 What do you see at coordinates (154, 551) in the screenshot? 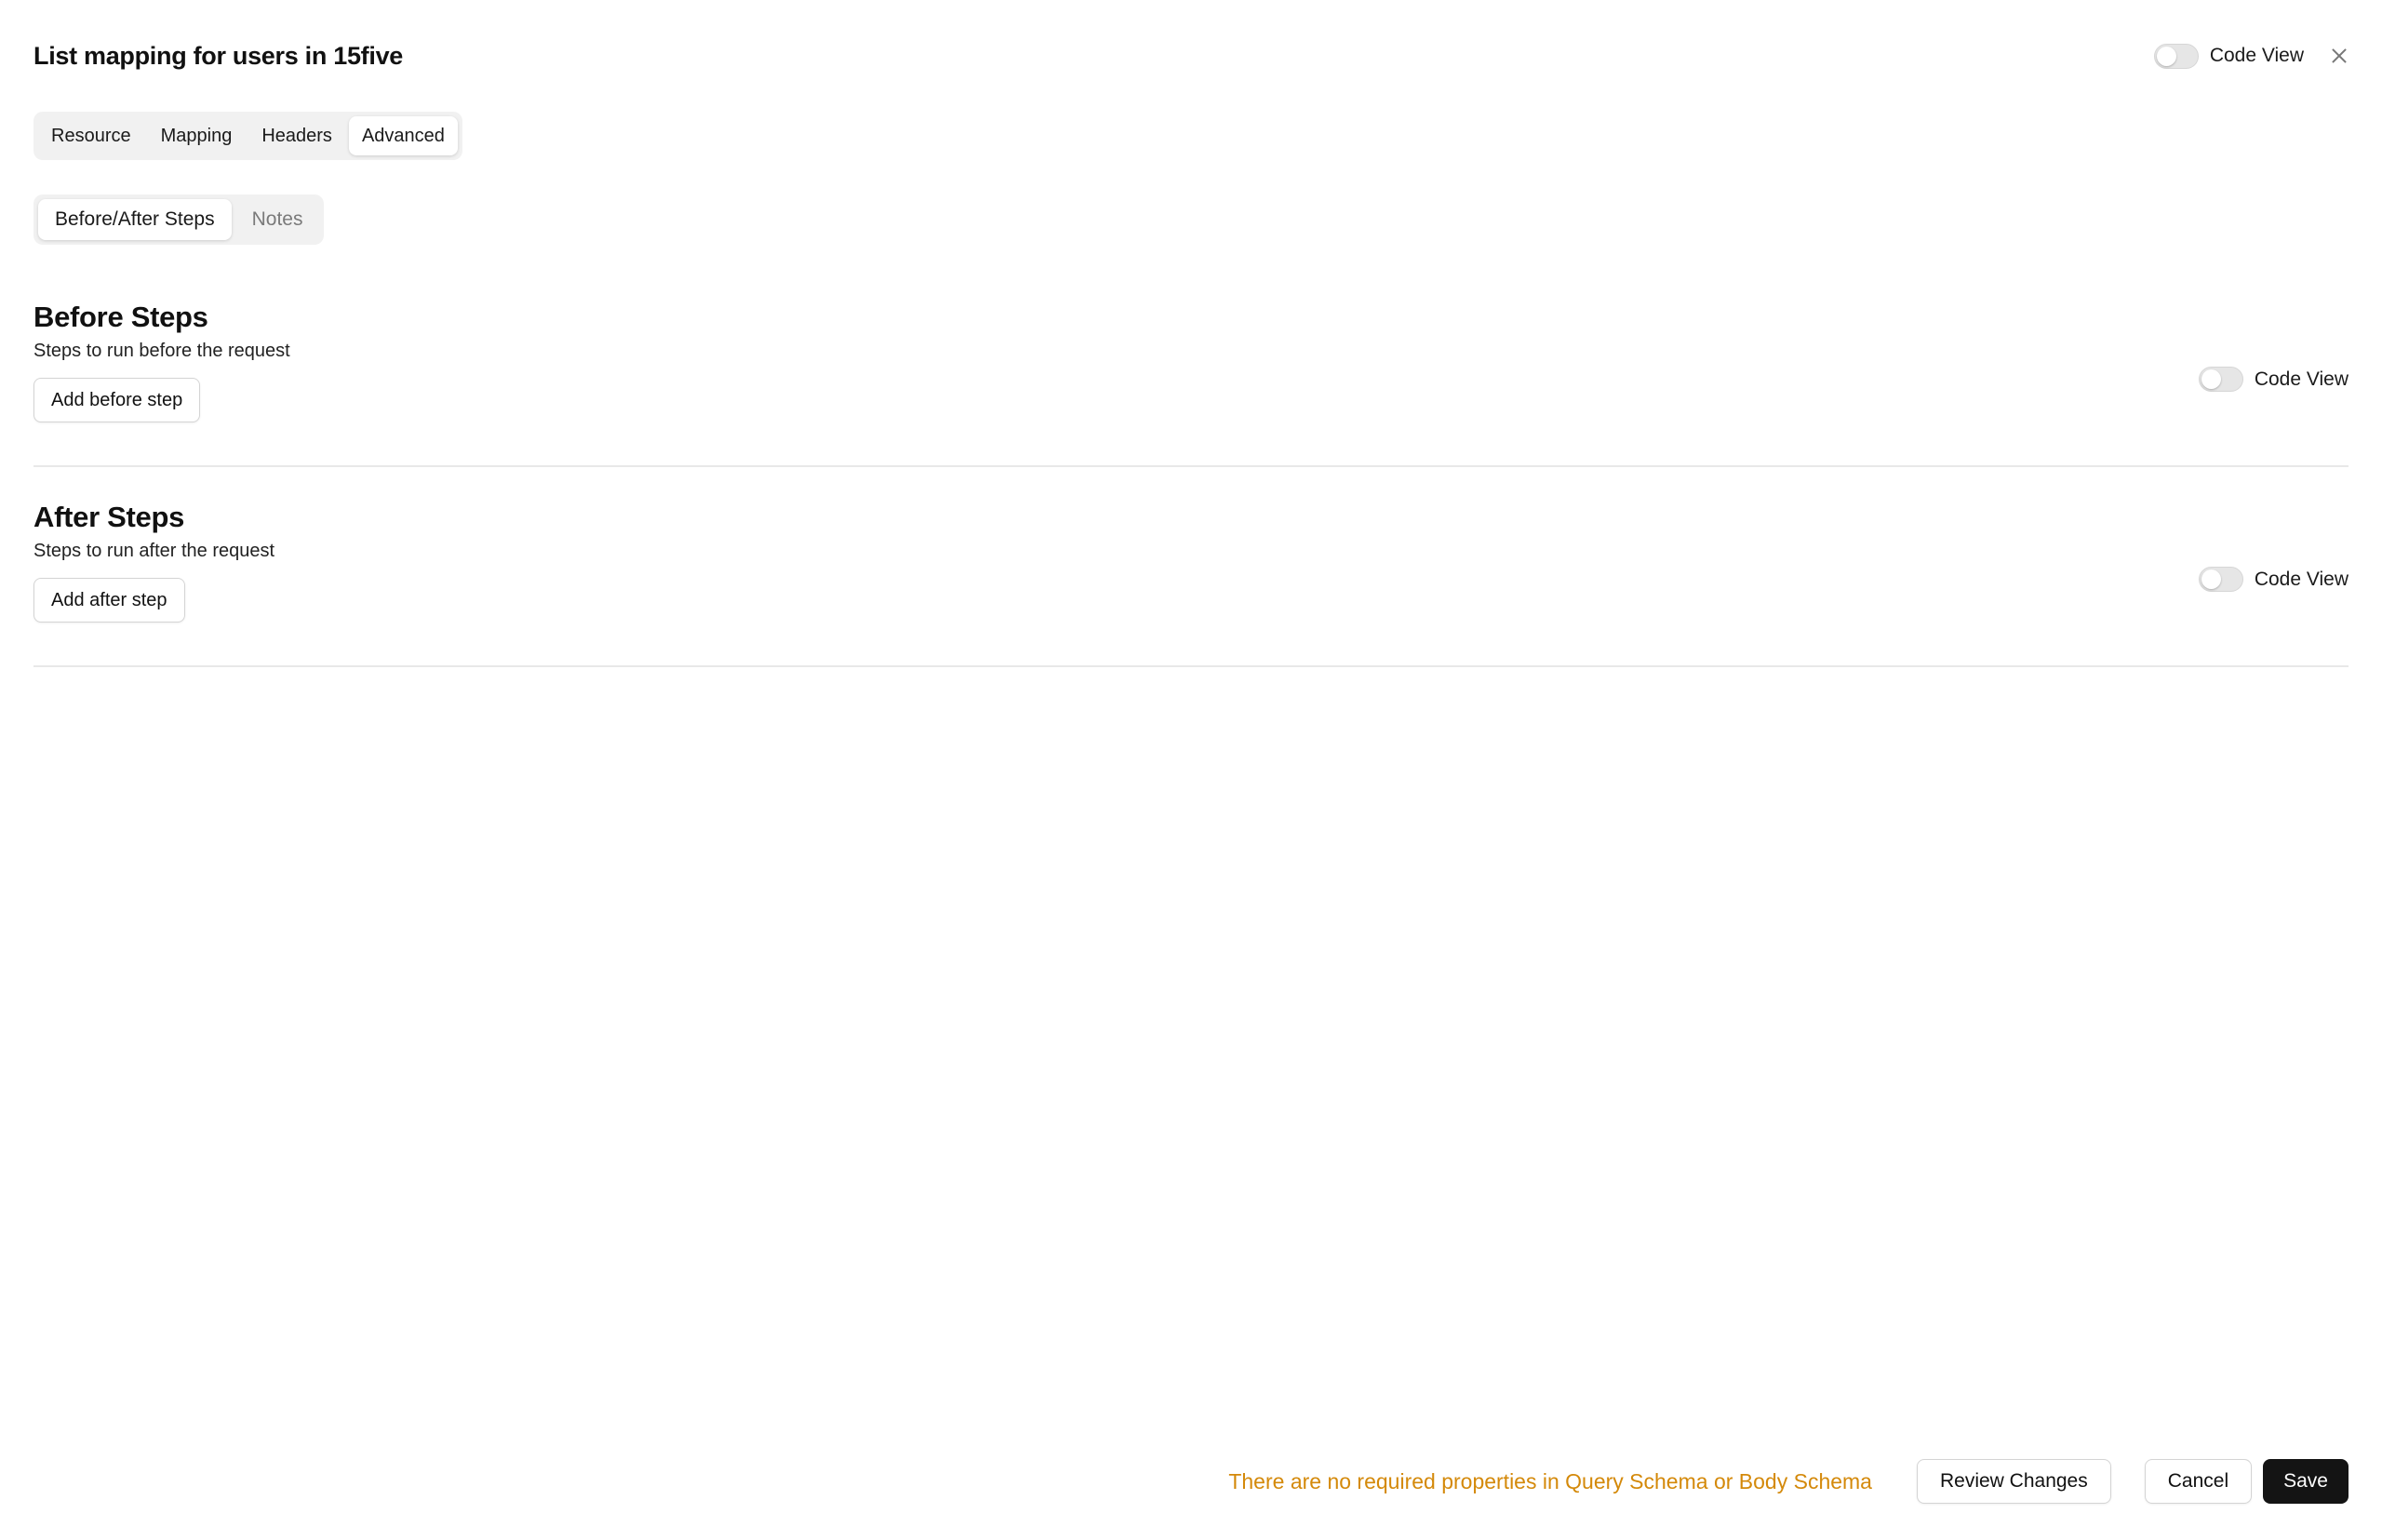
I see `after-steps-description: Steps to run after the request` at bounding box center [154, 551].